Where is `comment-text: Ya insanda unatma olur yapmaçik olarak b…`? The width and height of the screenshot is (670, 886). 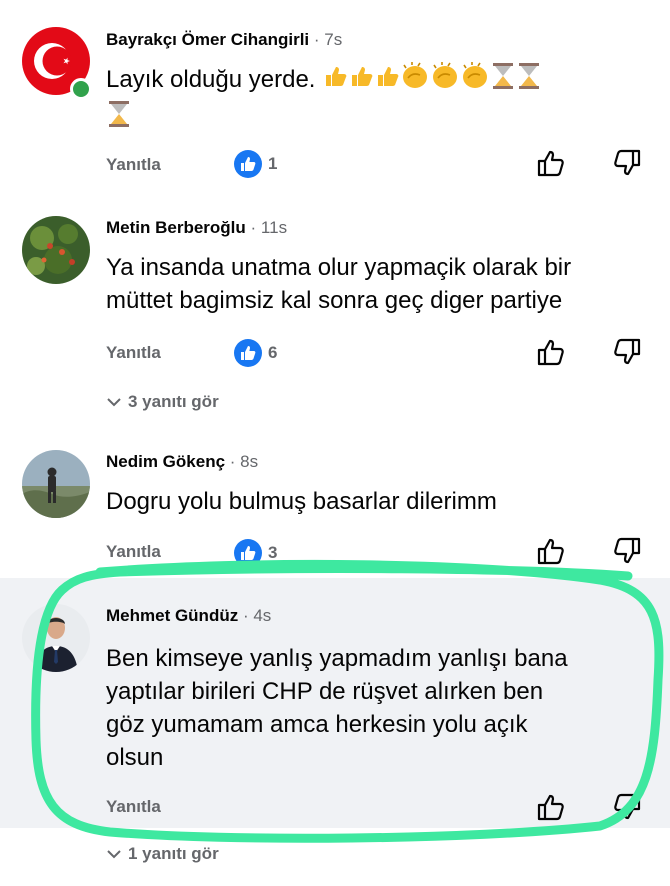 comment-text: Ya insanda unatma olur yapmaçik olarak b… is located at coordinates (376, 284).